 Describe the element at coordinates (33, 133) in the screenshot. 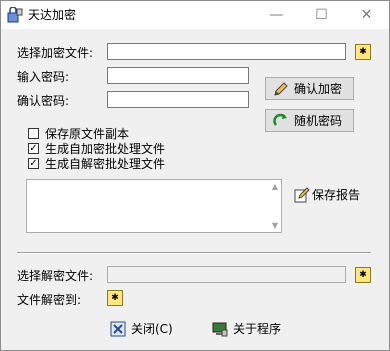

I see `checkbox-keep-copy` at that location.